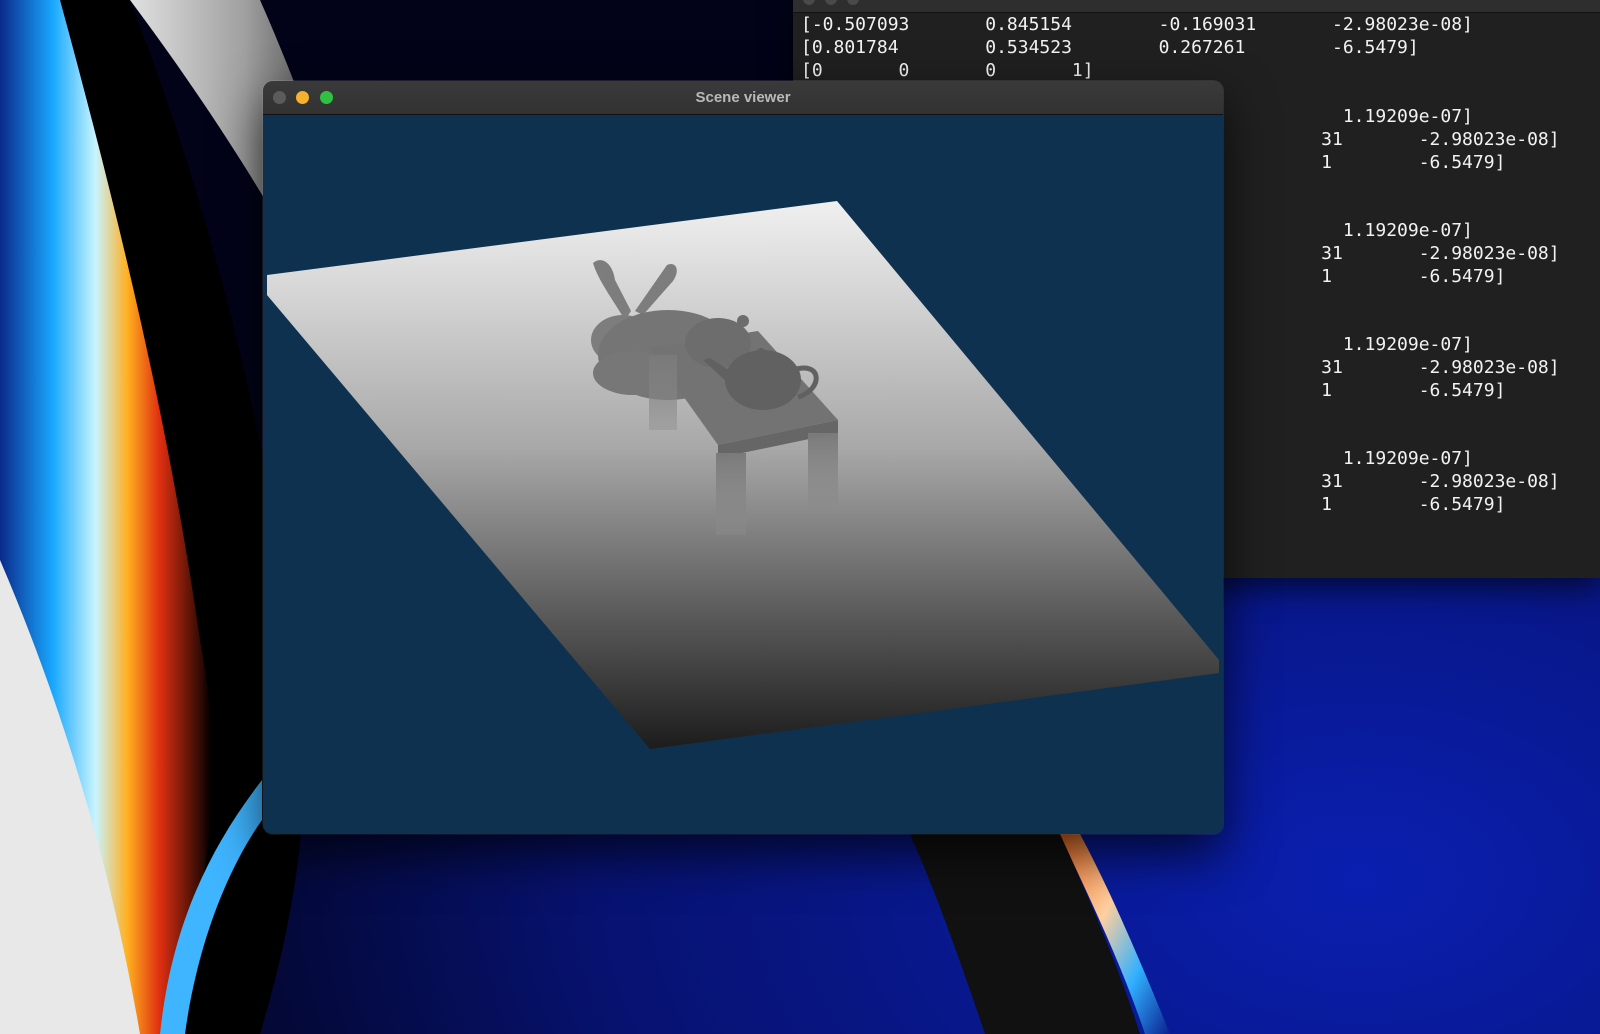 This screenshot has width=1600, height=1034. What do you see at coordinates (853, 2) in the screenshot?
I see `terminal-zoom-button` at bounding box center [853, 2].